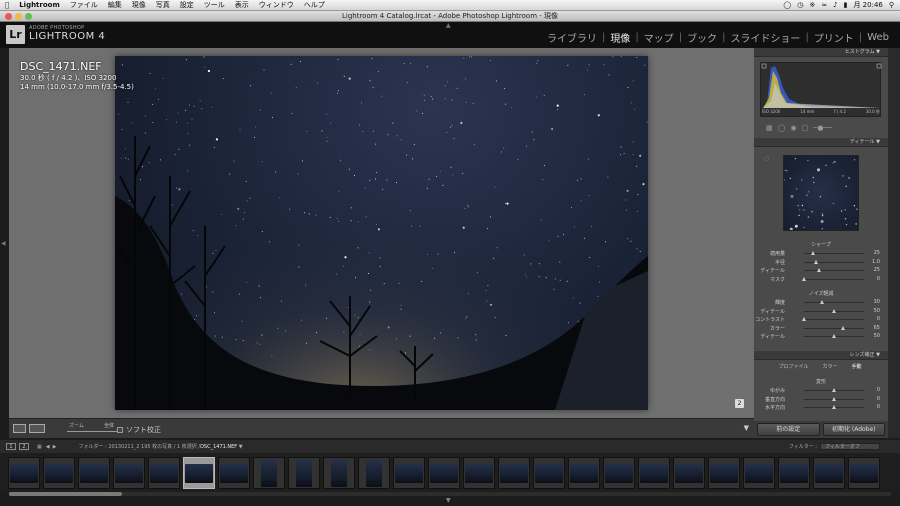 The width and height of the screenshot is (900, 506). What do you see at coordinates (805, 128) in the screenshot?
I see `graduated-filter-icon: ▢` at bounding box center [805, 128].